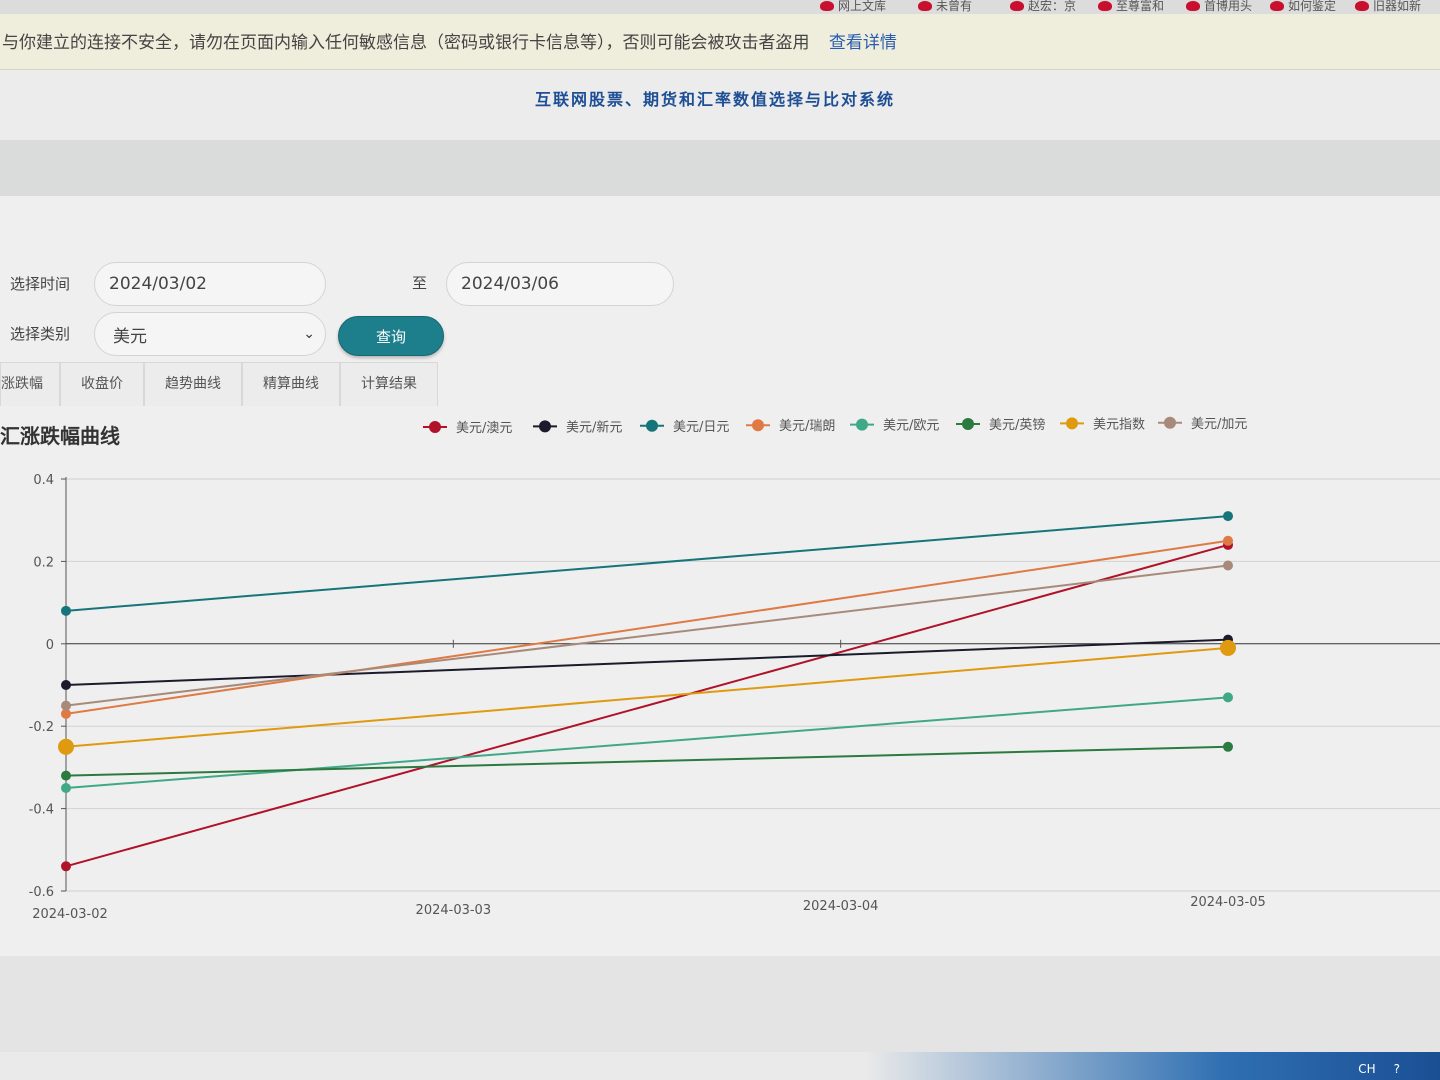 The image size is (1440, 1080). Describe the element at coordinates (1228, 6) in the screenshot. I see `bookmark-label: 首博用头` at that location.